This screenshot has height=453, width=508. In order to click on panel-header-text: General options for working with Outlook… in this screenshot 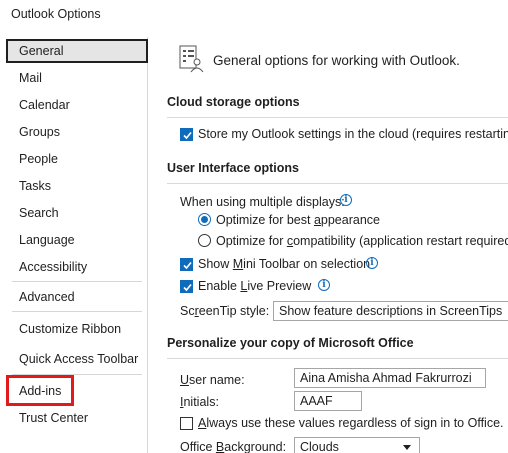, I will do `click(336, 60)`.